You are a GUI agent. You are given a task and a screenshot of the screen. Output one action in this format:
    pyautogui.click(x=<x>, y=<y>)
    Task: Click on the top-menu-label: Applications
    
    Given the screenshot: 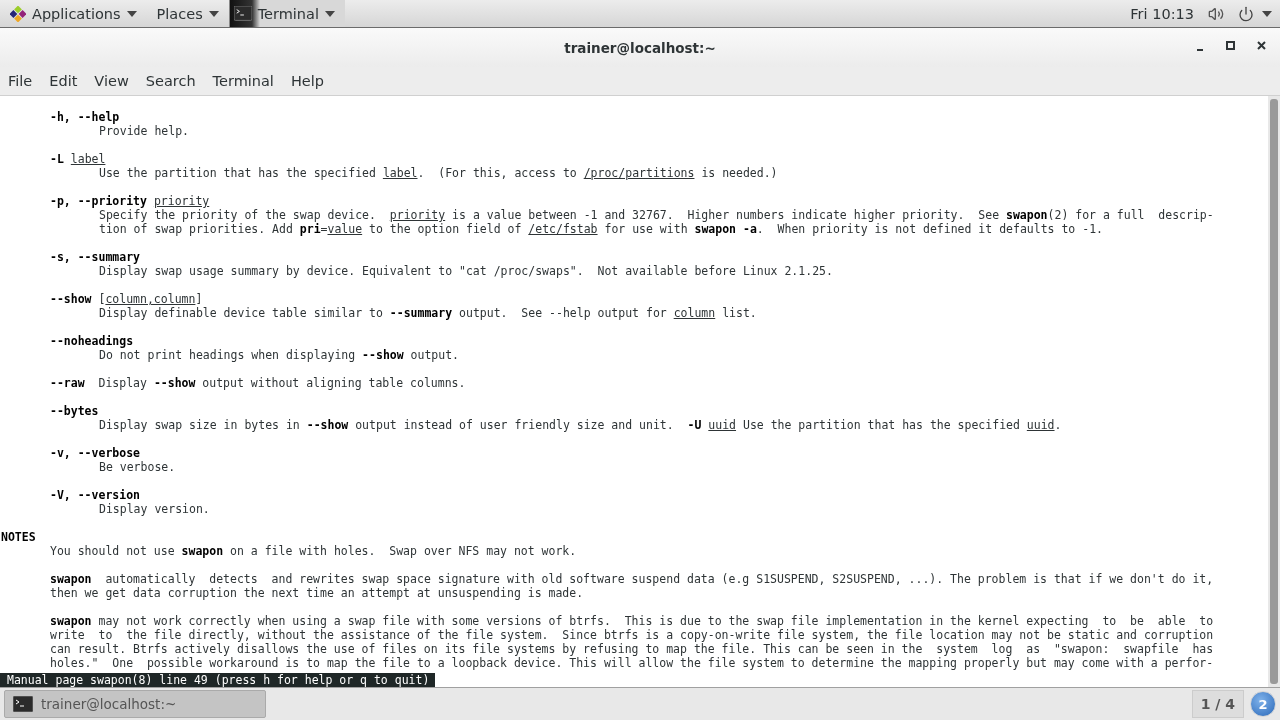 What is the action you would take?
    pyautogui.click(x=76, y=13)
    